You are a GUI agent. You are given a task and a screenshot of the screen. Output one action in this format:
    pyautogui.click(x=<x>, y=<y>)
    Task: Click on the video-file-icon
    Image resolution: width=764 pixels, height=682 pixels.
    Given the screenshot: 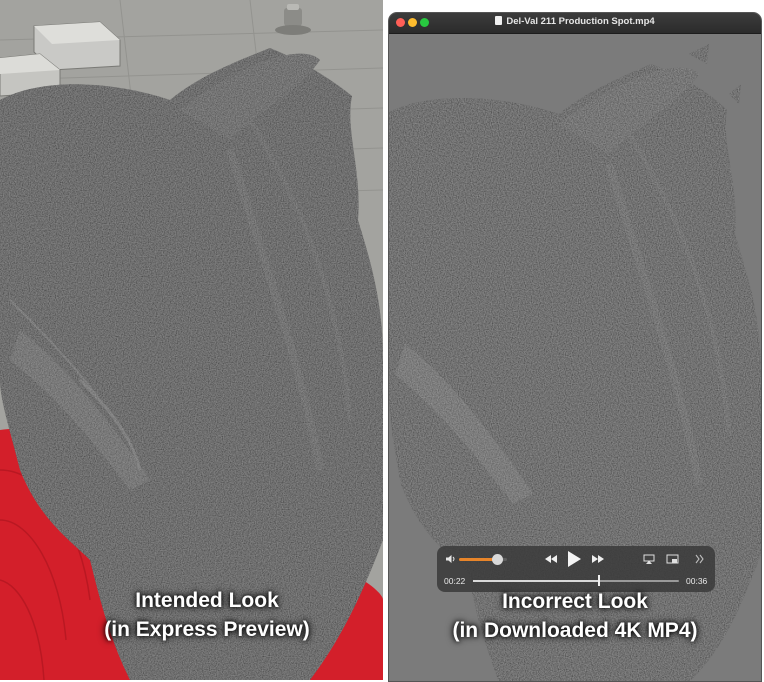 What is the action you would take?
    pyautogui.click(x=499, y=20)
    